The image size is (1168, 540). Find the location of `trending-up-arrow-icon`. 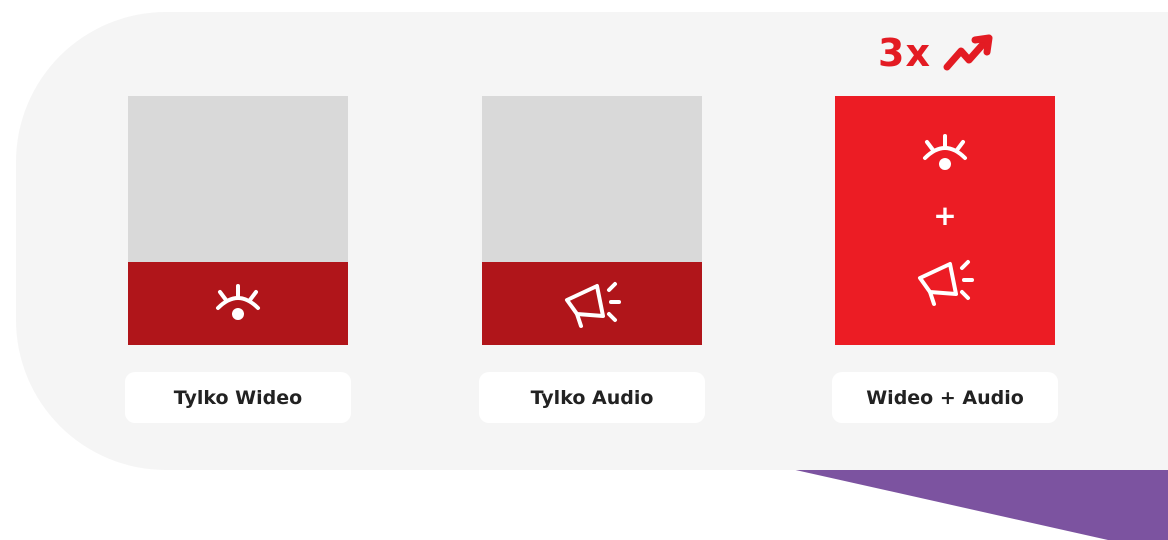

trending-up-arrow-icon is located at coordinates (968, 52).